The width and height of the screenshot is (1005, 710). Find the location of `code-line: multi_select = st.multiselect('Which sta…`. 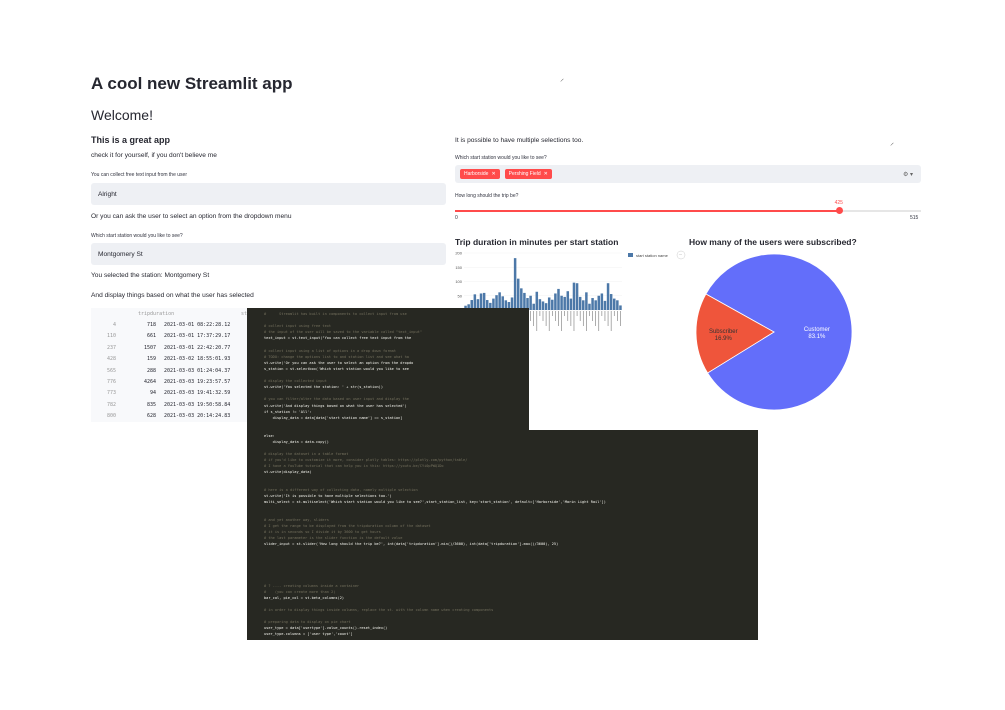

code-line: multi_select = st.multiselect('Which sta… is located at coordinates (435, 502).